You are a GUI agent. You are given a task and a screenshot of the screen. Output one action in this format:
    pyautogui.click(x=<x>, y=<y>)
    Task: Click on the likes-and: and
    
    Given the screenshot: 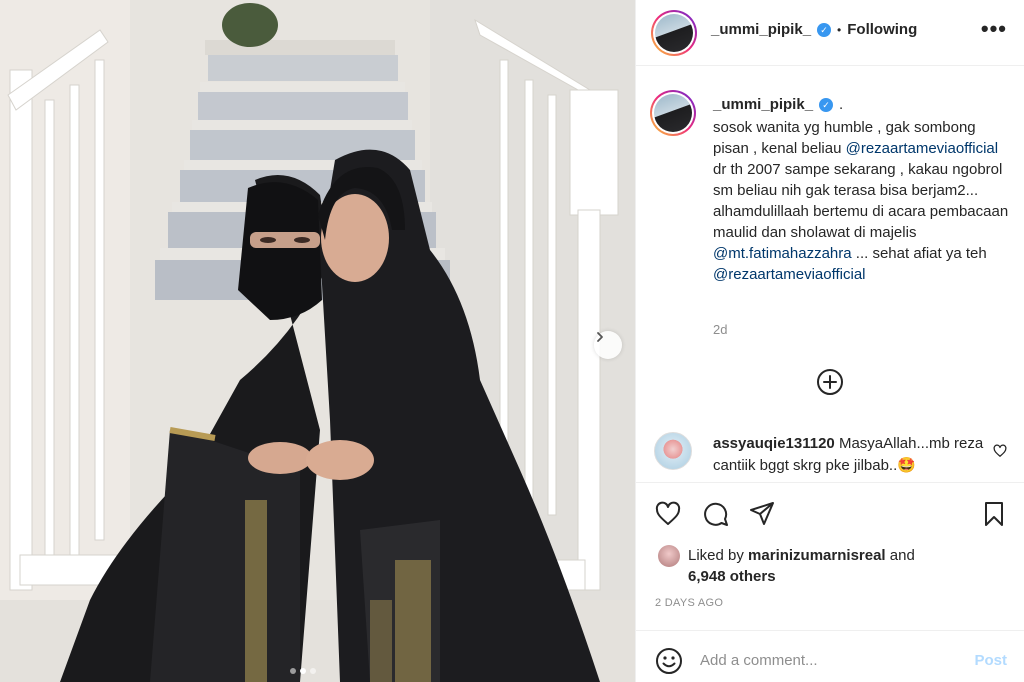 What is the action you would take?
    pyautogui.click(x=902, y=555)
    